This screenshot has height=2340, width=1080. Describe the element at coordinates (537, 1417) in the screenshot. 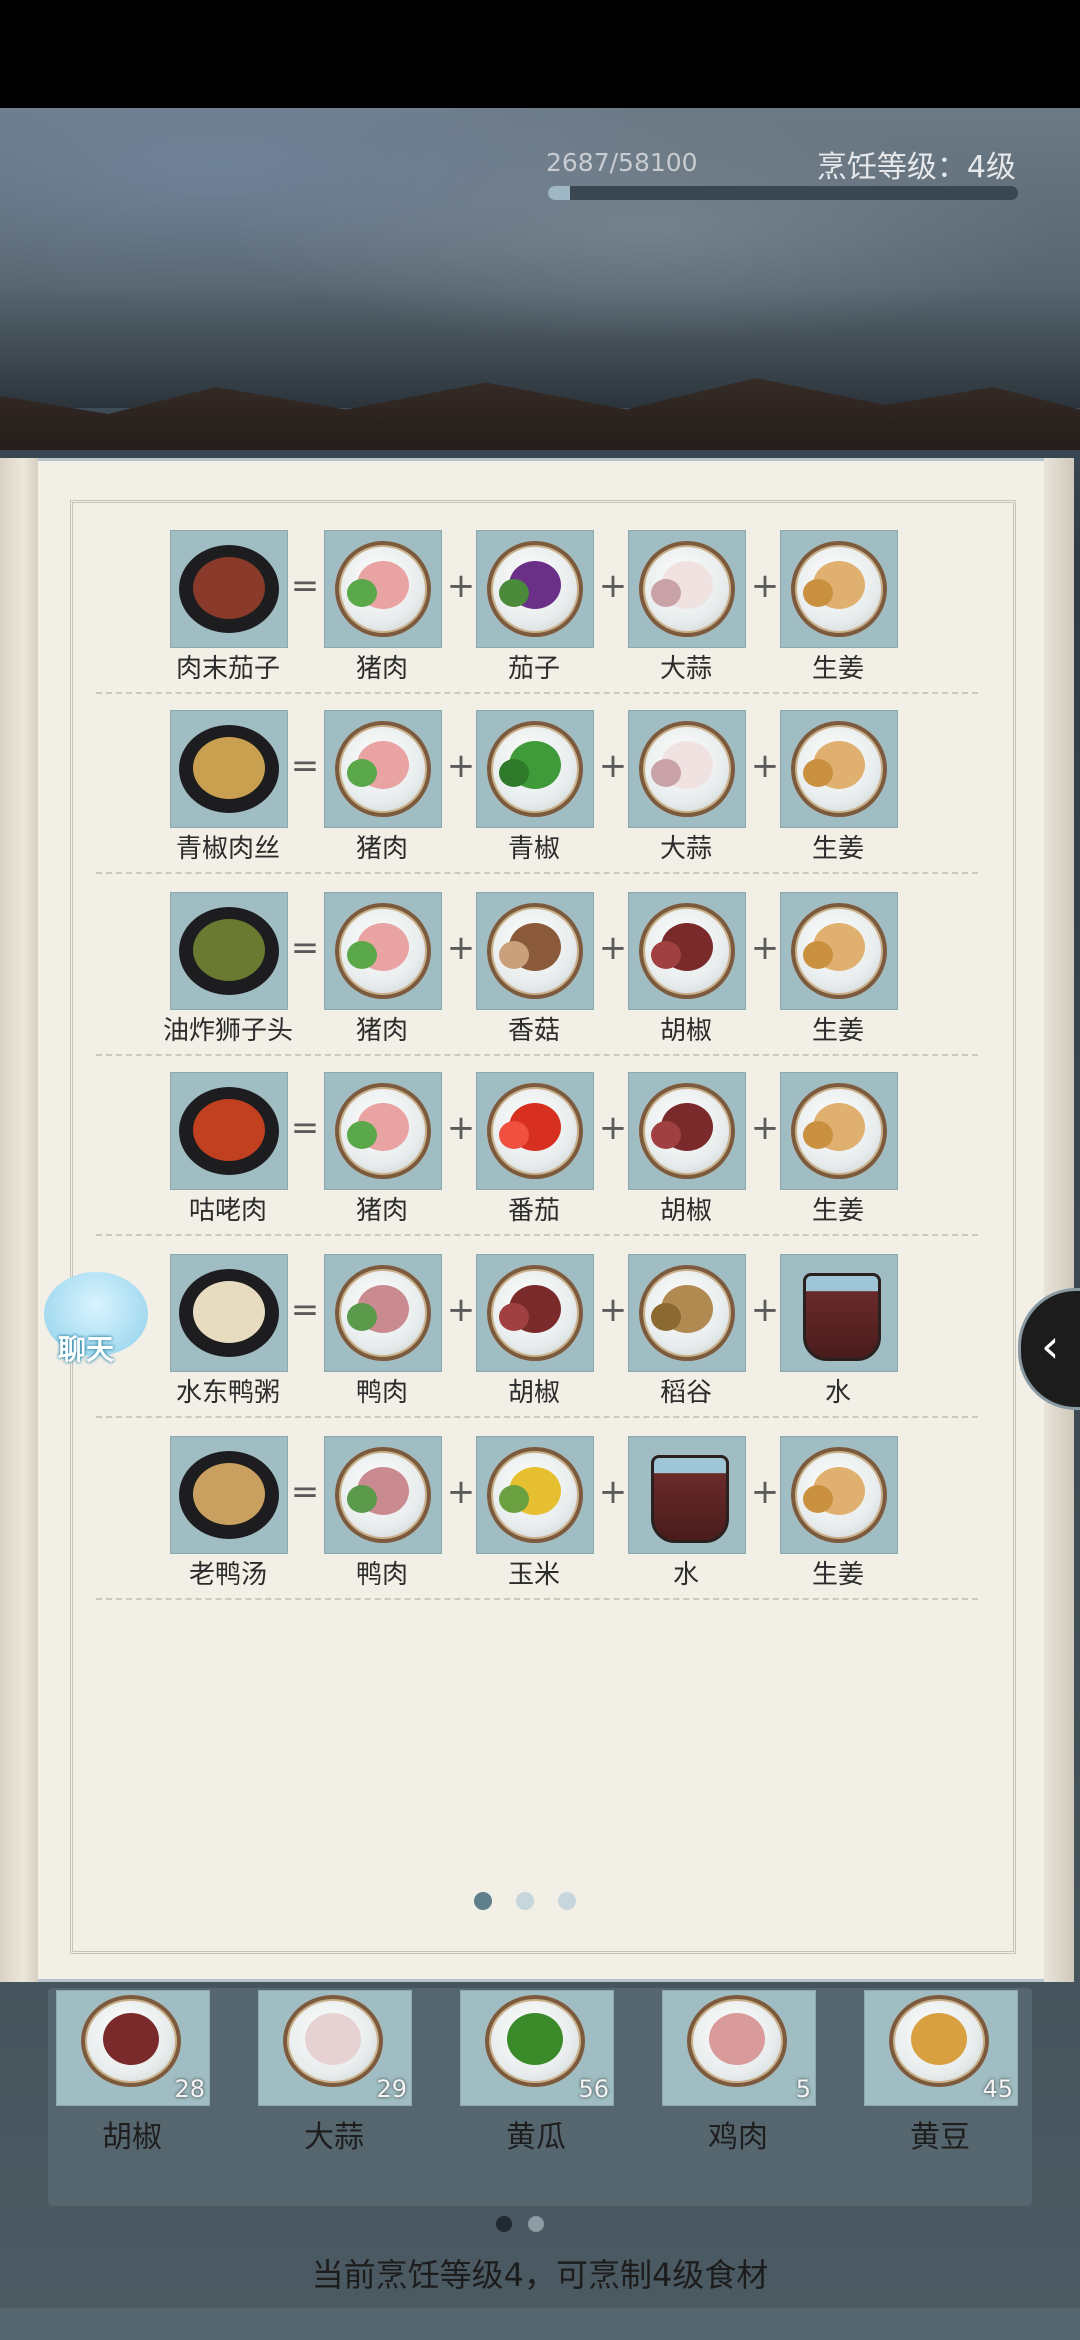

I see `row-divider` at that location.